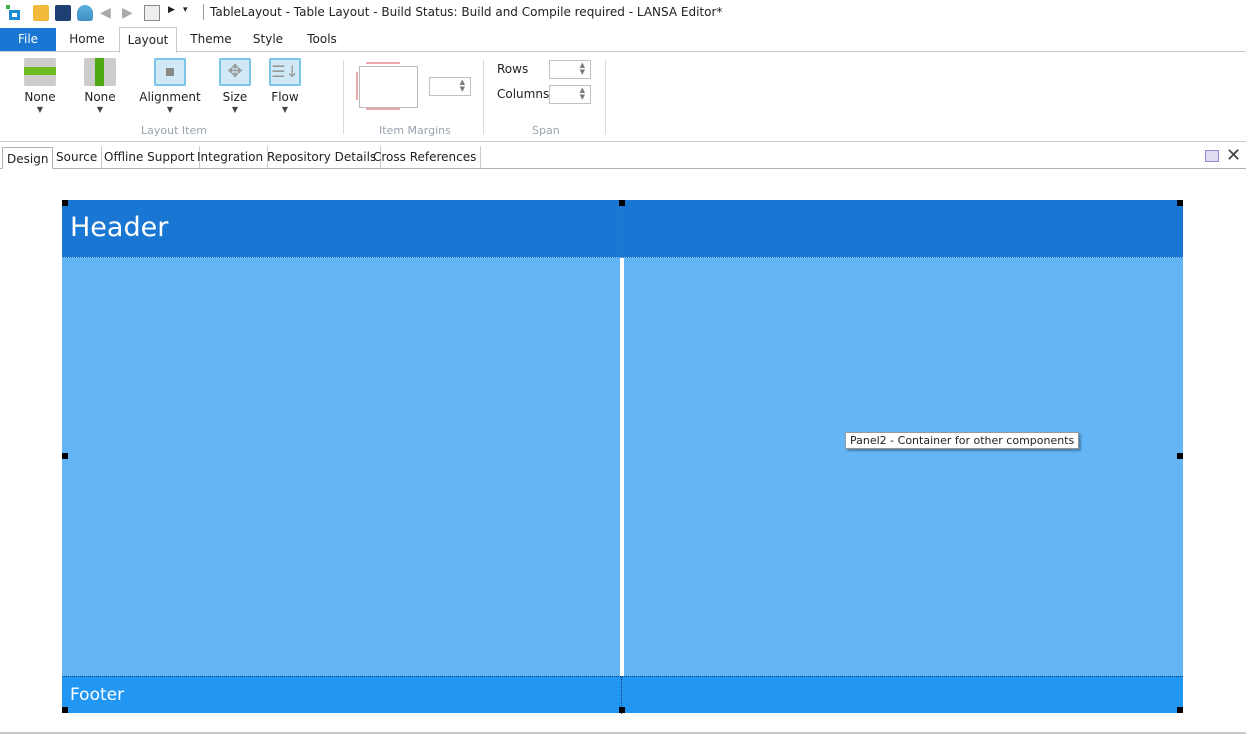 The width and height of the screenshot is (1246, 734). What do you see at coordinates (150, 157) in the screenshot?
I see `tab-offline-support: Offline Support` at bounding box center [150, 157].